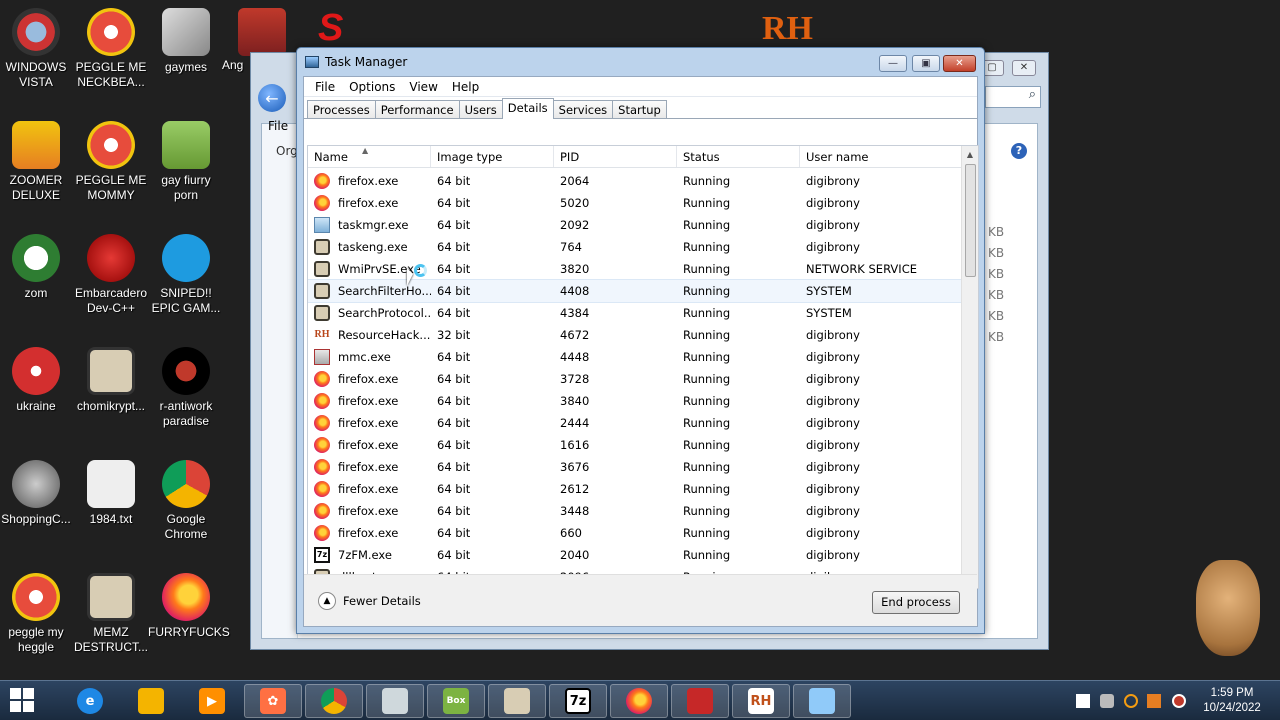 The height and width of the screenshot is (720, 1280). I want to click on menu-view: View, so click(423, 87).